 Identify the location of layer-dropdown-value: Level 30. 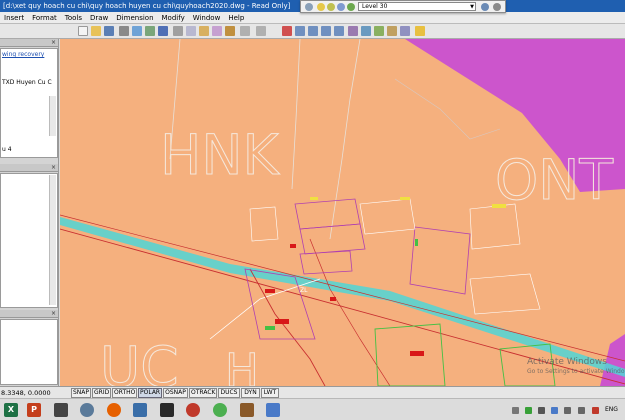
(375, 6).